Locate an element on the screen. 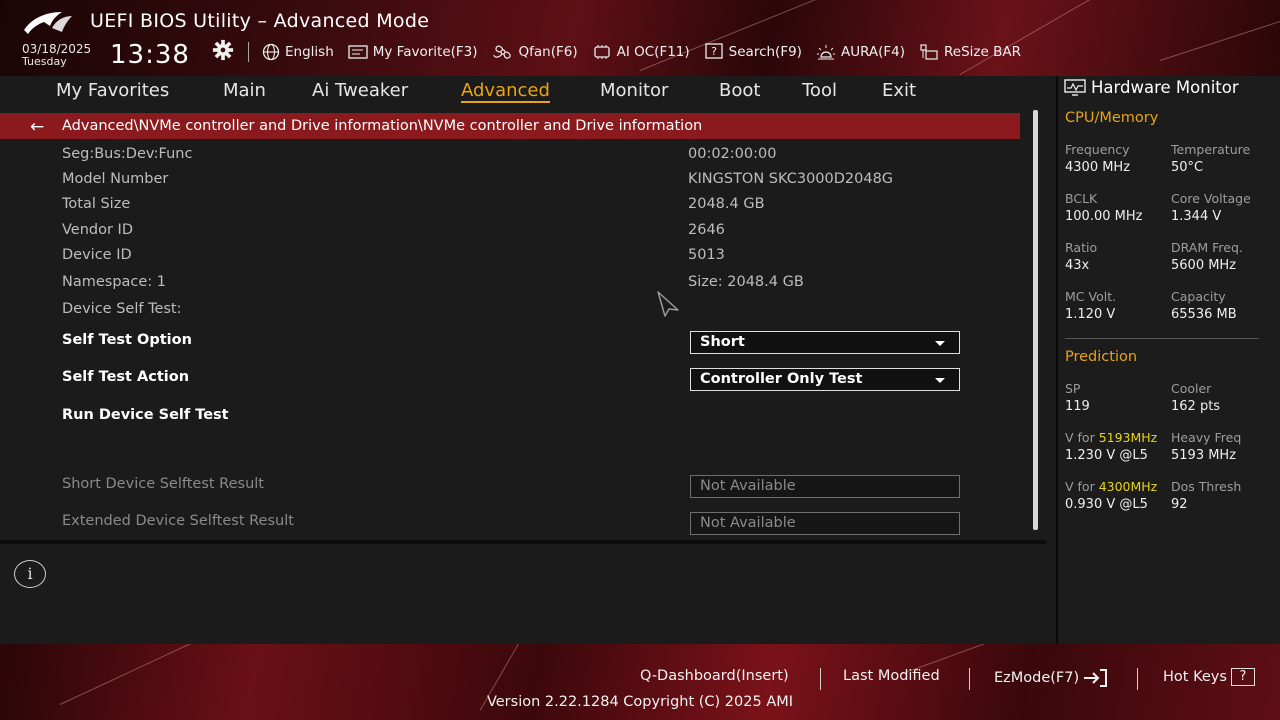  hardware-monitor-title: Hardware Monitor is located at coordinates (1151, 87).